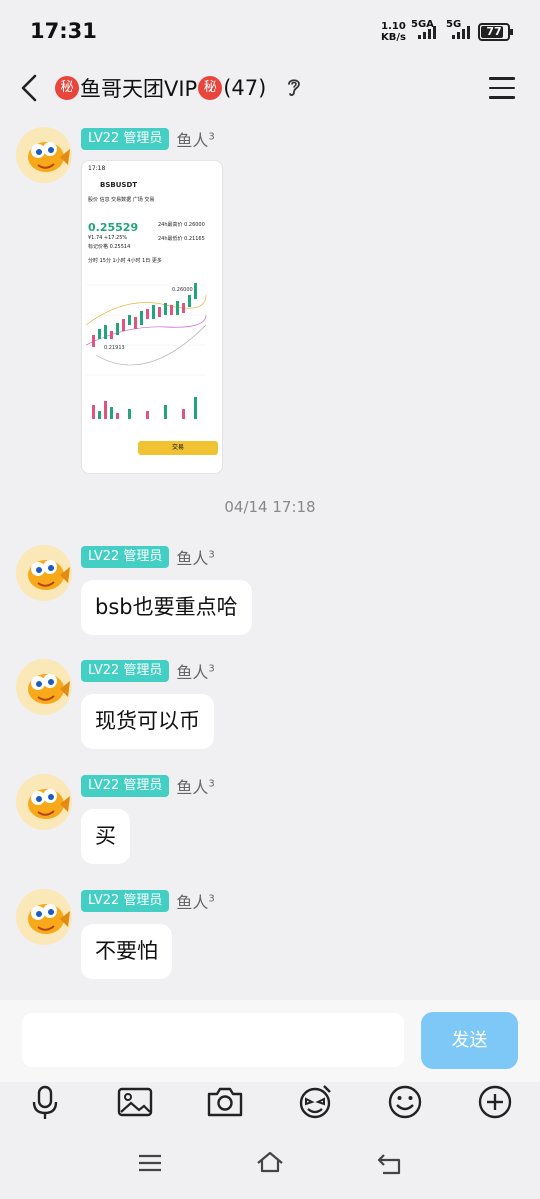 This screenshot has width=540, height=1199. What do you see at coordinates (495, 32) in the screenshot?
I see `battery-icon: 77` at bounding box center [495, 32].